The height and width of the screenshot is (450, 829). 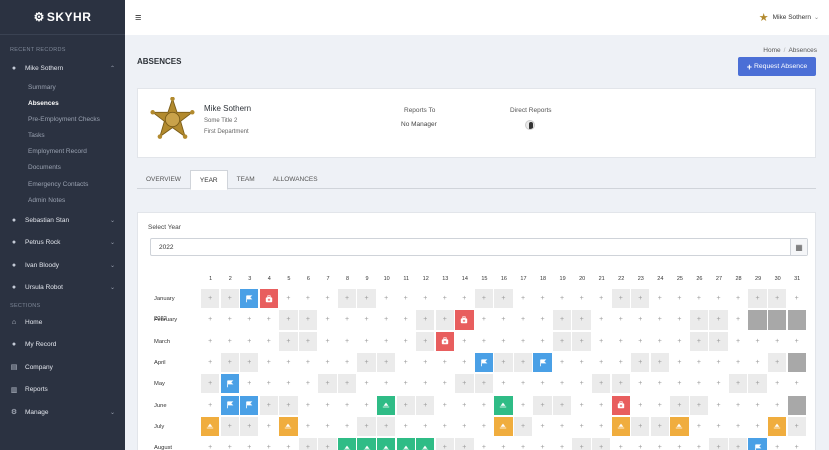 I want to click on sidebar-item-reports: ▥ Reports, so click(x=62, y=390).